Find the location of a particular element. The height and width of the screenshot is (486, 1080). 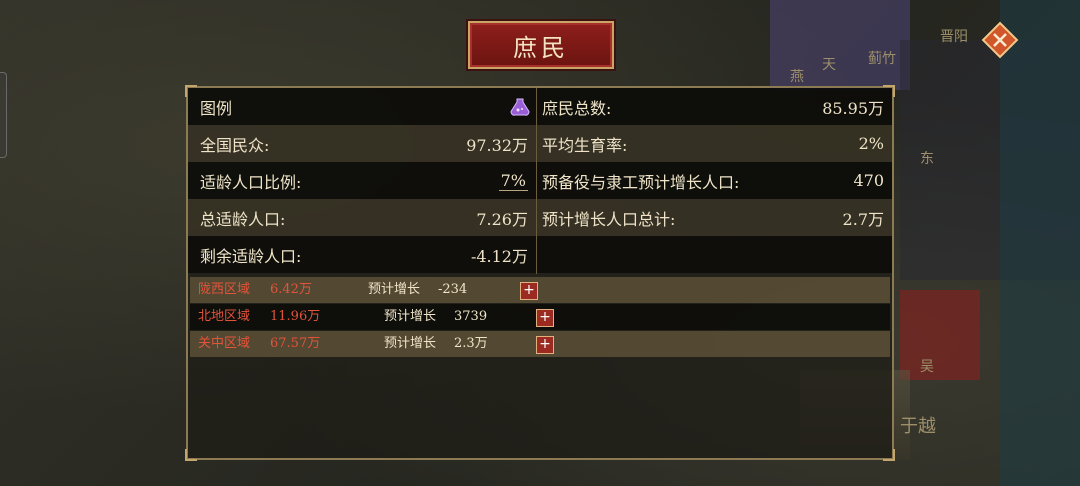

total-growth-label: 预计增长人口总计: is located at coordinates (609, 219).